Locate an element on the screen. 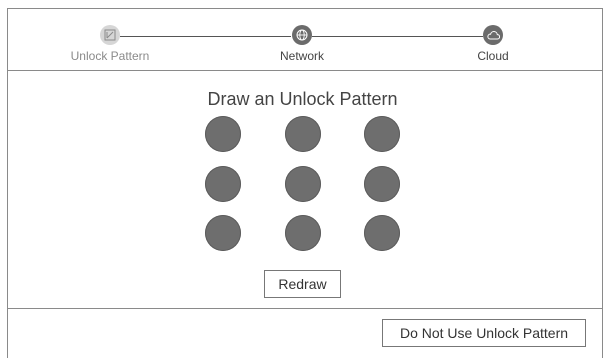 The image size is (605, 358). footer-divider is located at coordinates (305, 308).